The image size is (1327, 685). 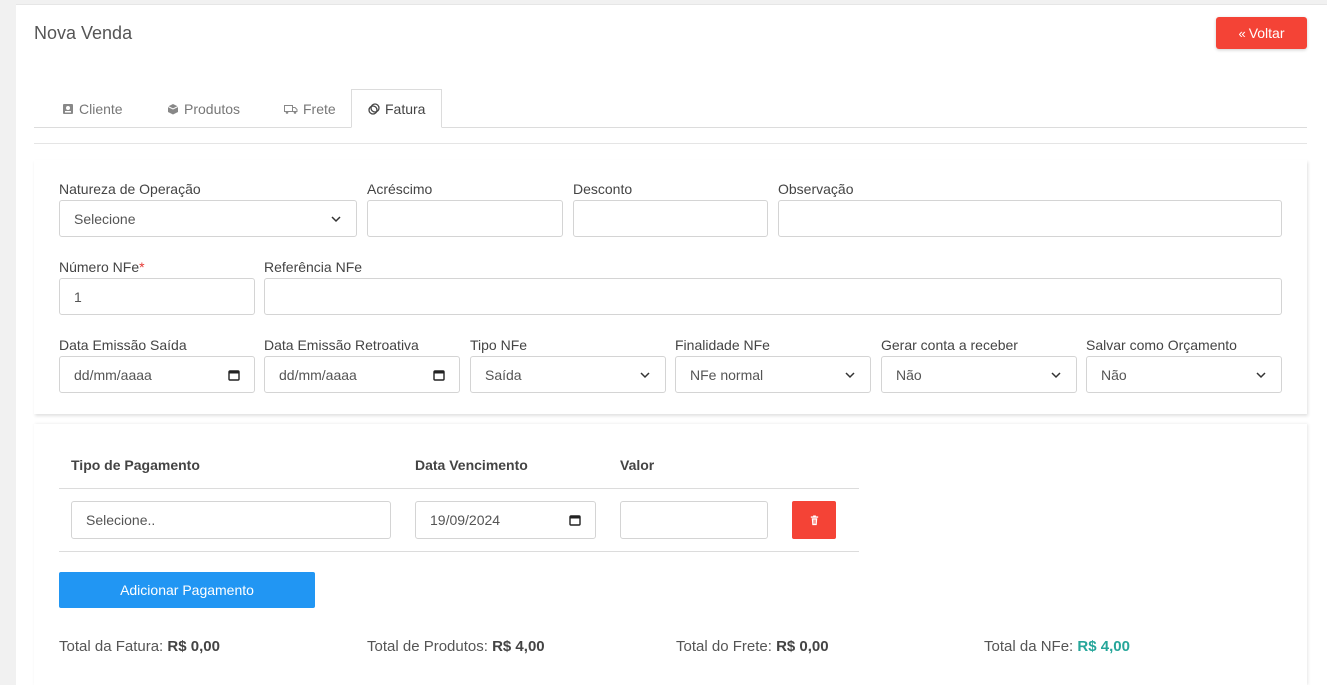 What do you see at coordinates (187, 590) in the screenshot?
I see `add-payment-button: Adicionar Pagamento` at bounding box center [187, 590].